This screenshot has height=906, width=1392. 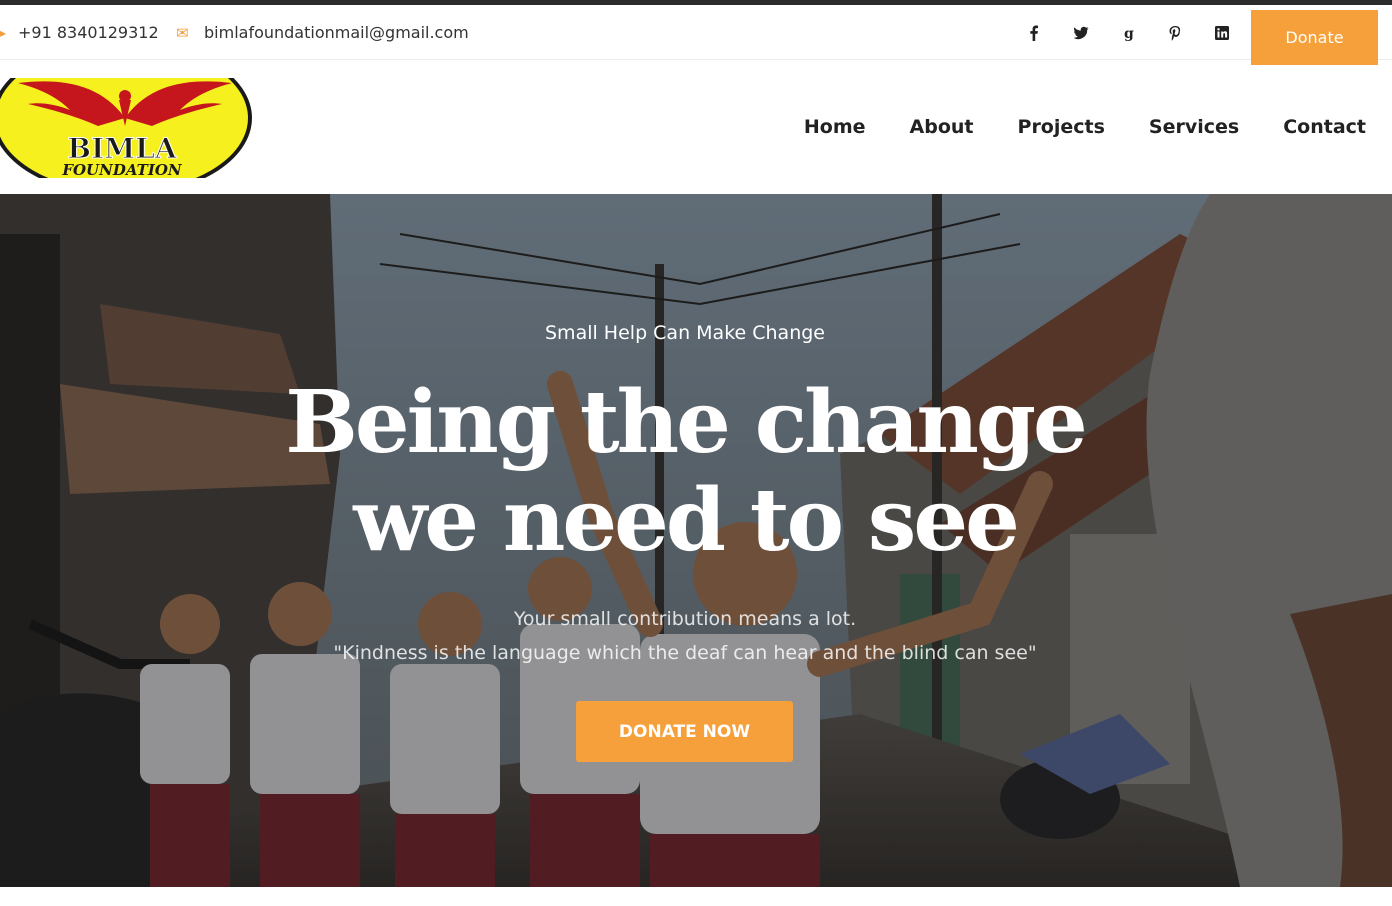 I want to click on envelope-icon: ✉, so click(x=182, y=32).